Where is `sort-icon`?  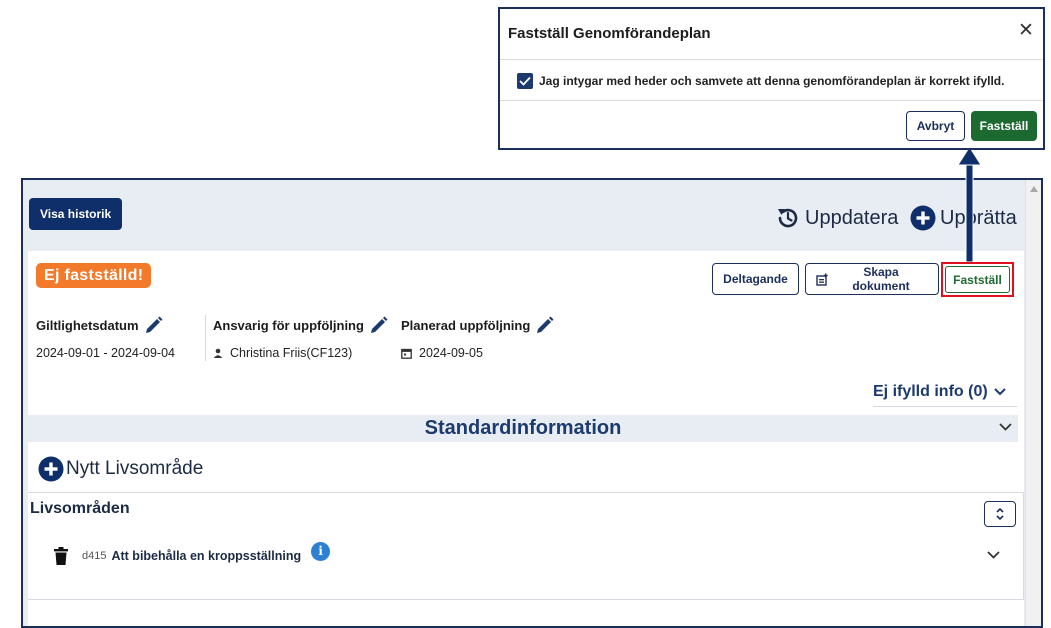
sort-icon is located at coordinates (1000, 514).